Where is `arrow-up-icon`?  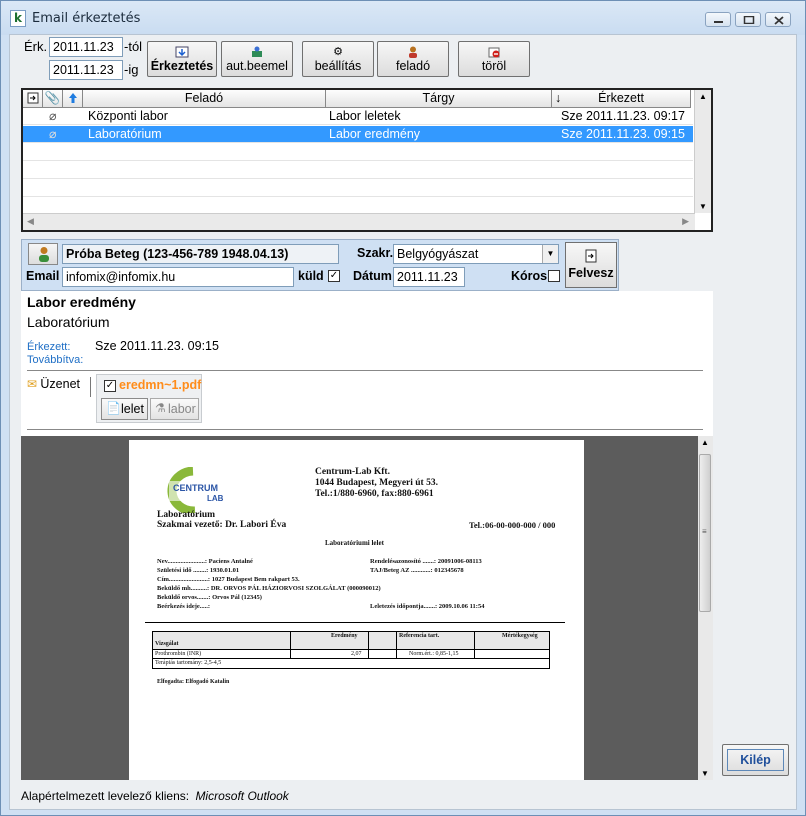 arrow-up-icon is located at coordinates (72, 98).